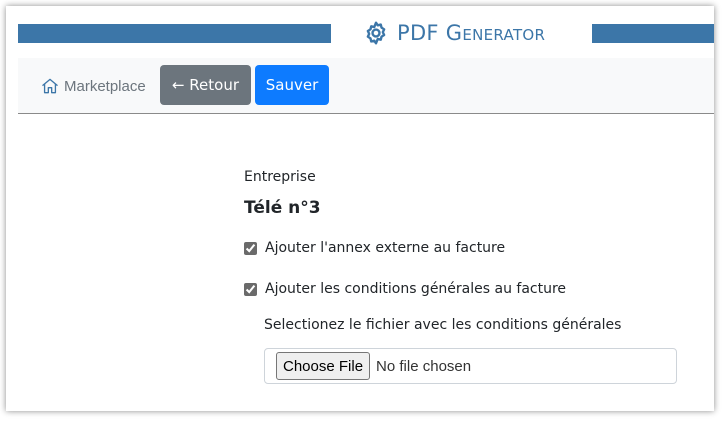 This screenshot has width=723, height=421. What do you see at coordinates (385, 248) in the screenshot?
I see `annex-option-label: Ajouter l'annex externe au facture` at bounding box center [385, 248].